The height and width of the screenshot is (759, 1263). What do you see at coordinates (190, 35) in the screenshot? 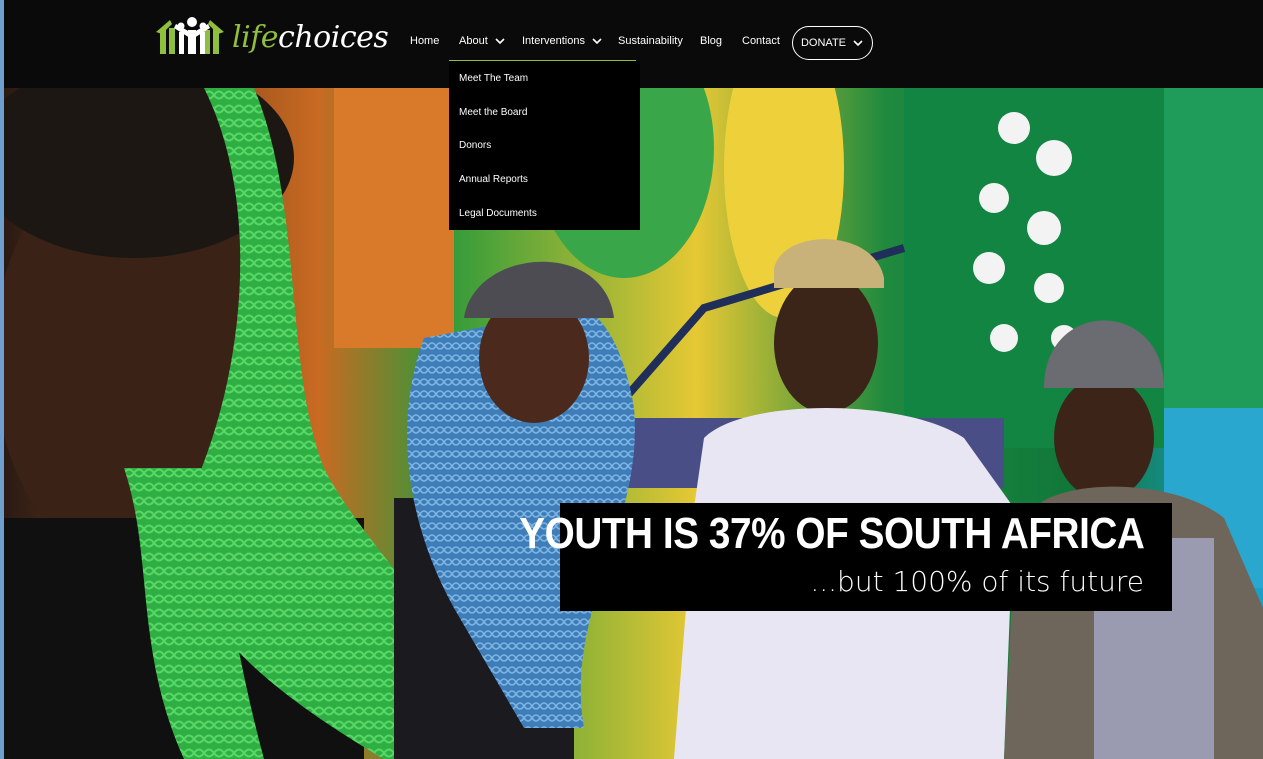
I see `family-figures-icon` at bounding box center [190, 35].